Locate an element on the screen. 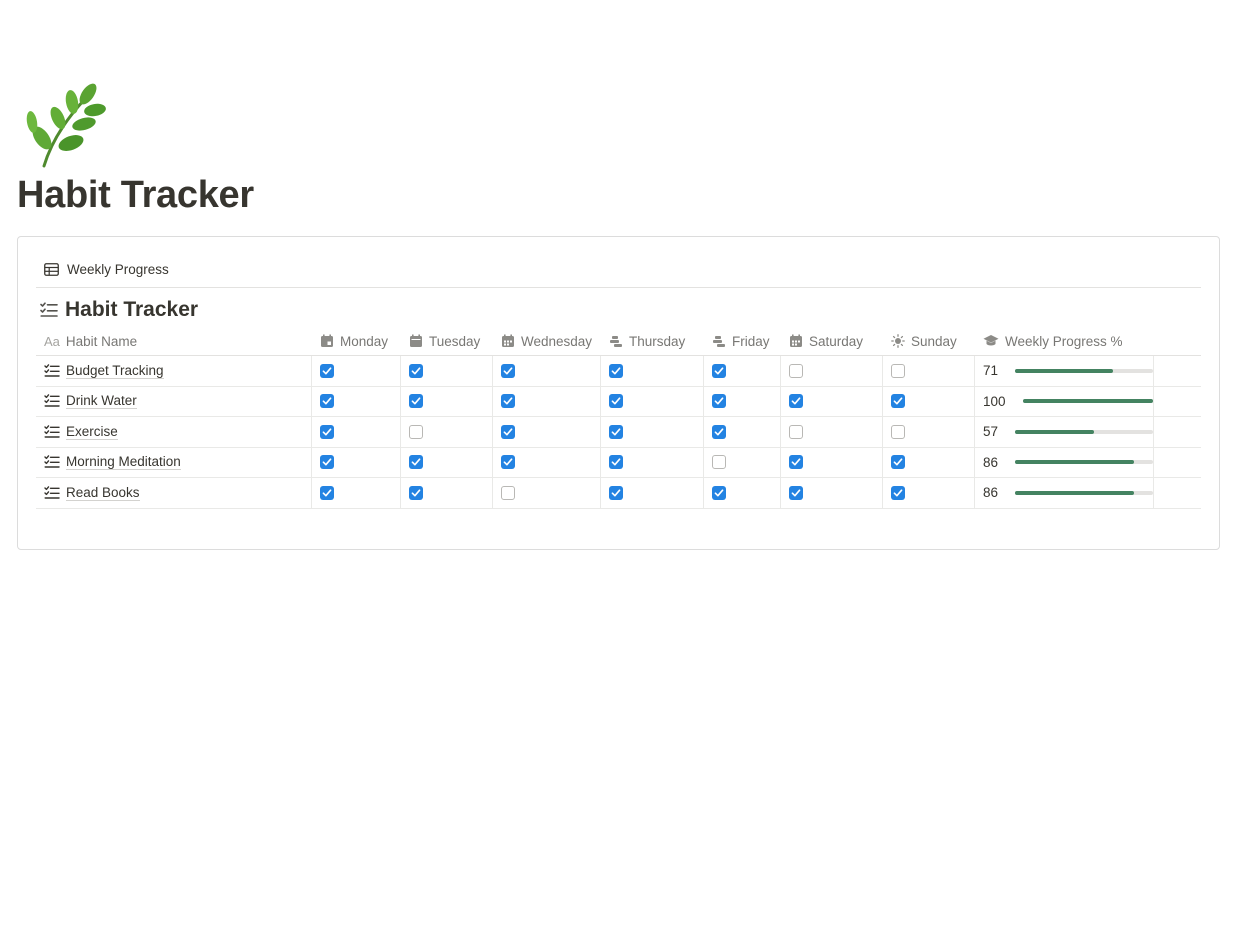 The height and width of the screenshot is (930, 1240). table-row: Read Books 86 is located at coordinates (618, 493).